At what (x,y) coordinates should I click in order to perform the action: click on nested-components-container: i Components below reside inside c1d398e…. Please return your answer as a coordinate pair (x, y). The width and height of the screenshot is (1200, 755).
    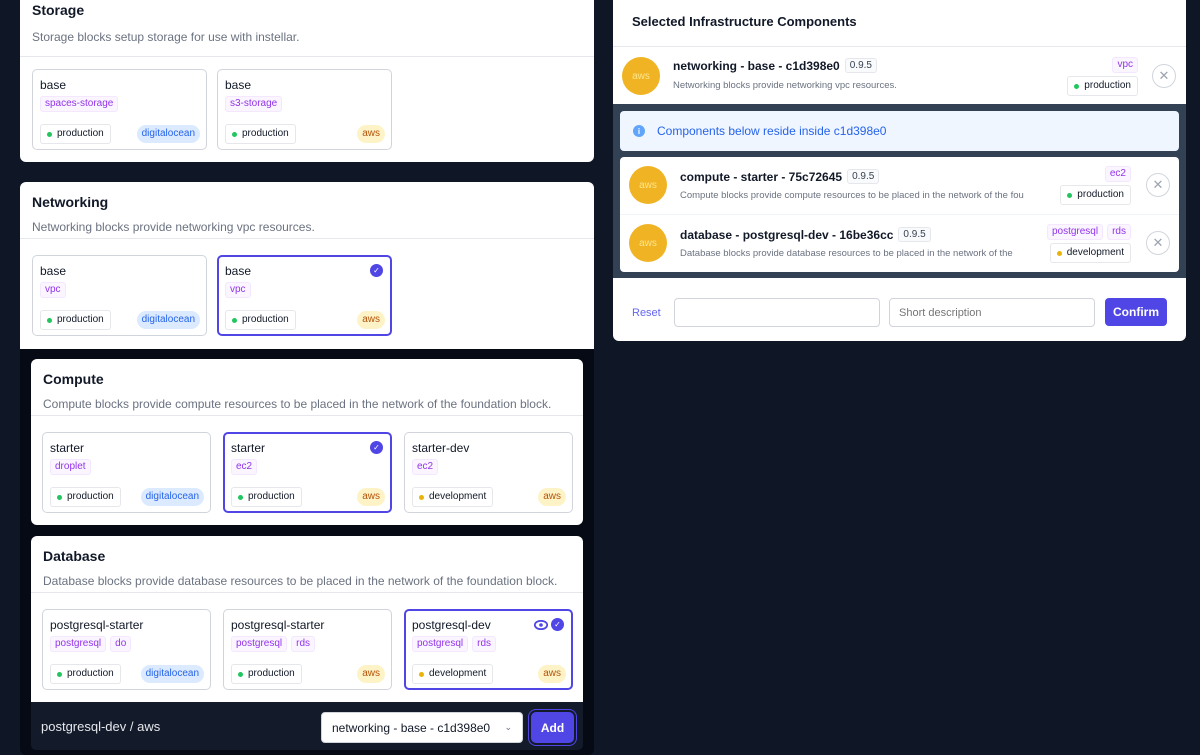
    Looking at the image, I should click on (899, 191).